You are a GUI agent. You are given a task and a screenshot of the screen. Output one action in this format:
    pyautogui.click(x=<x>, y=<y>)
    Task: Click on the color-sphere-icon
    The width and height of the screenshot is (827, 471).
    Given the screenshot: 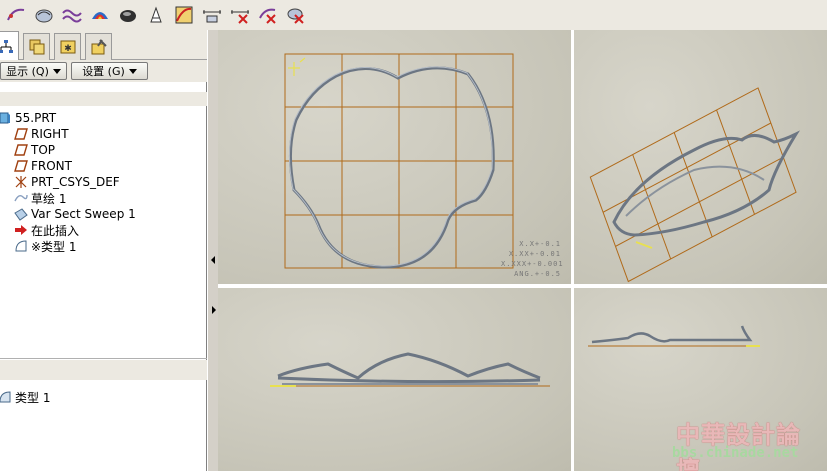 What is the action you would take?
    pyautogui.click(x=100, y=15)
    